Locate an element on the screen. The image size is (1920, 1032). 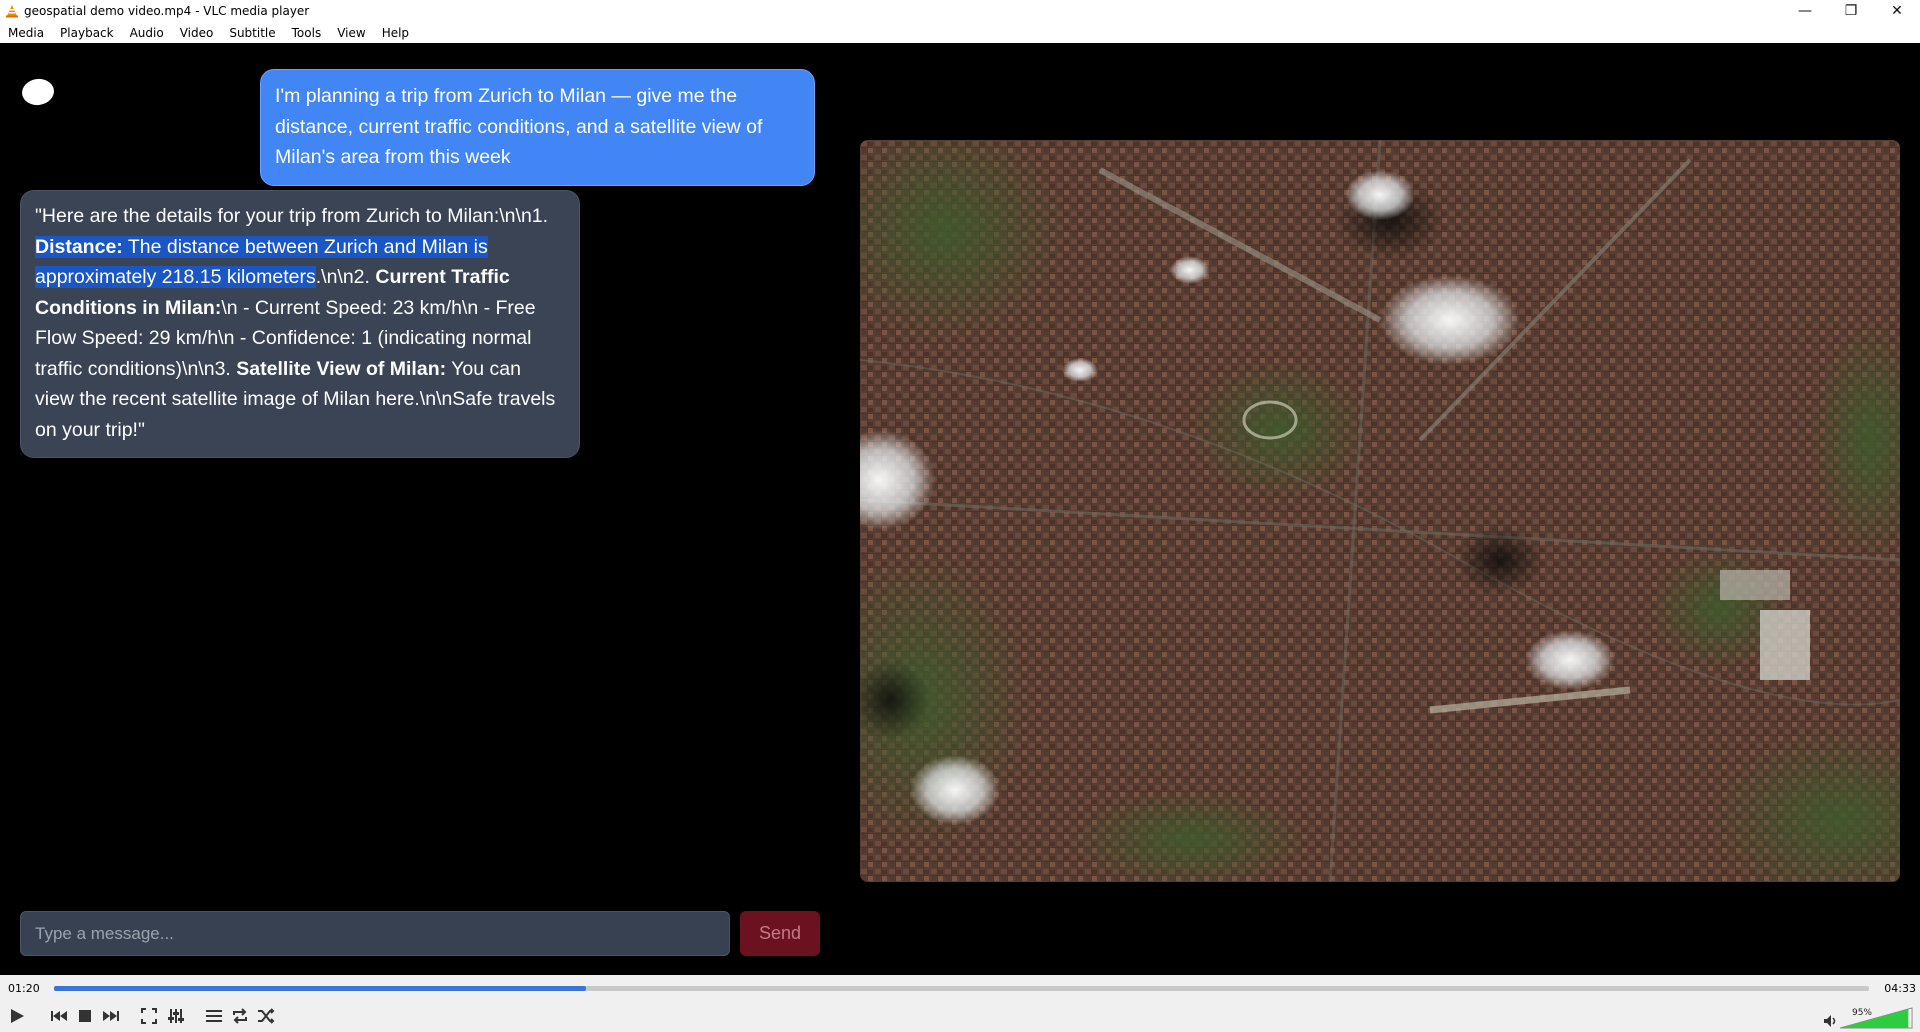
playlist-icon is located at coordinates (214, 1016).